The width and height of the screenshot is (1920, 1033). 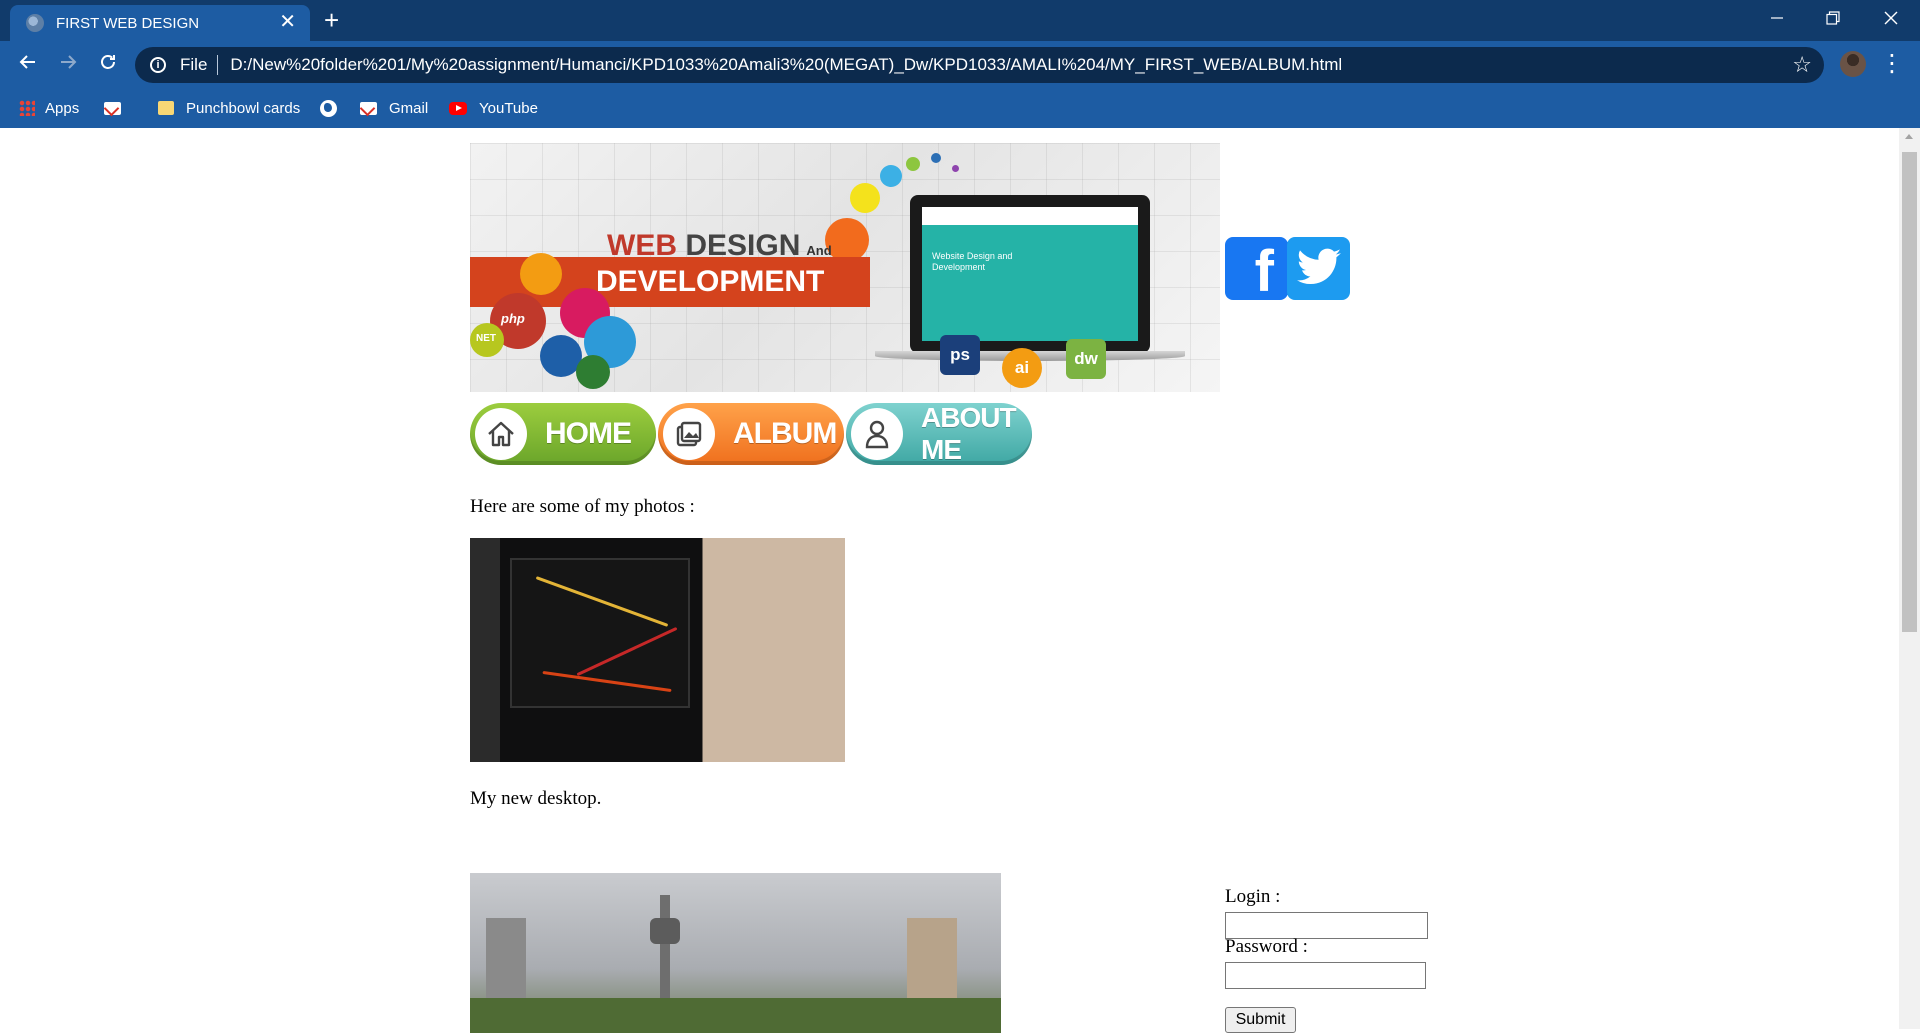 I want to click on scroll-thumb, so click(x=1909, y=392).